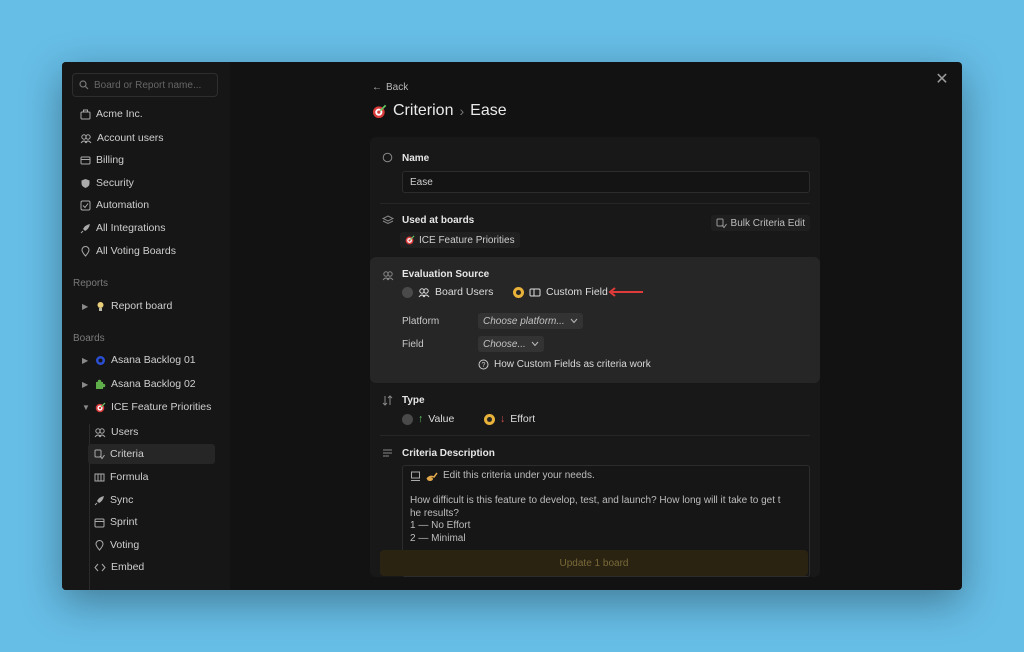  Describe the element at coordinates (124, 522) in the screenshot. I see `sub-item-label: Sprint` at that location.